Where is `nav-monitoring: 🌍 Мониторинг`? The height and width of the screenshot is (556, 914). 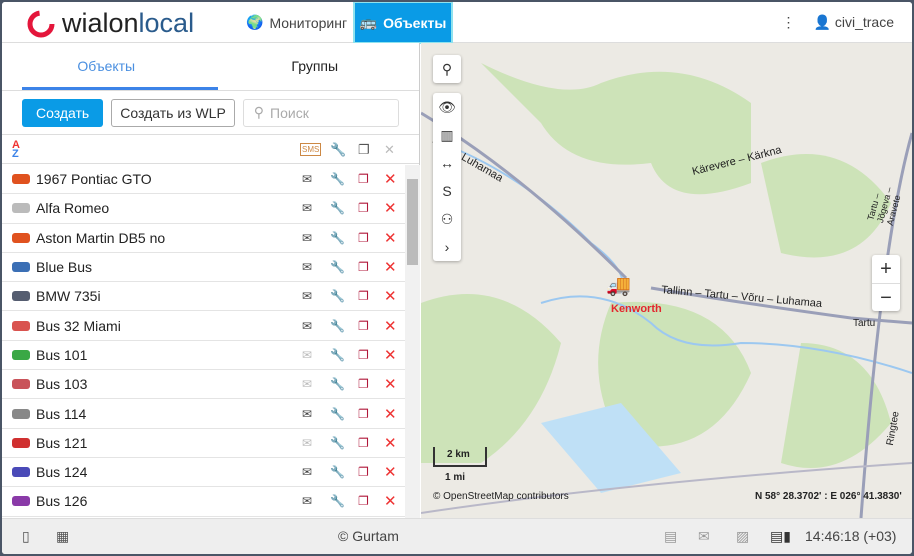 nav-monitoring: 🌍 Мониторинг is located at coordinates (296, 22).